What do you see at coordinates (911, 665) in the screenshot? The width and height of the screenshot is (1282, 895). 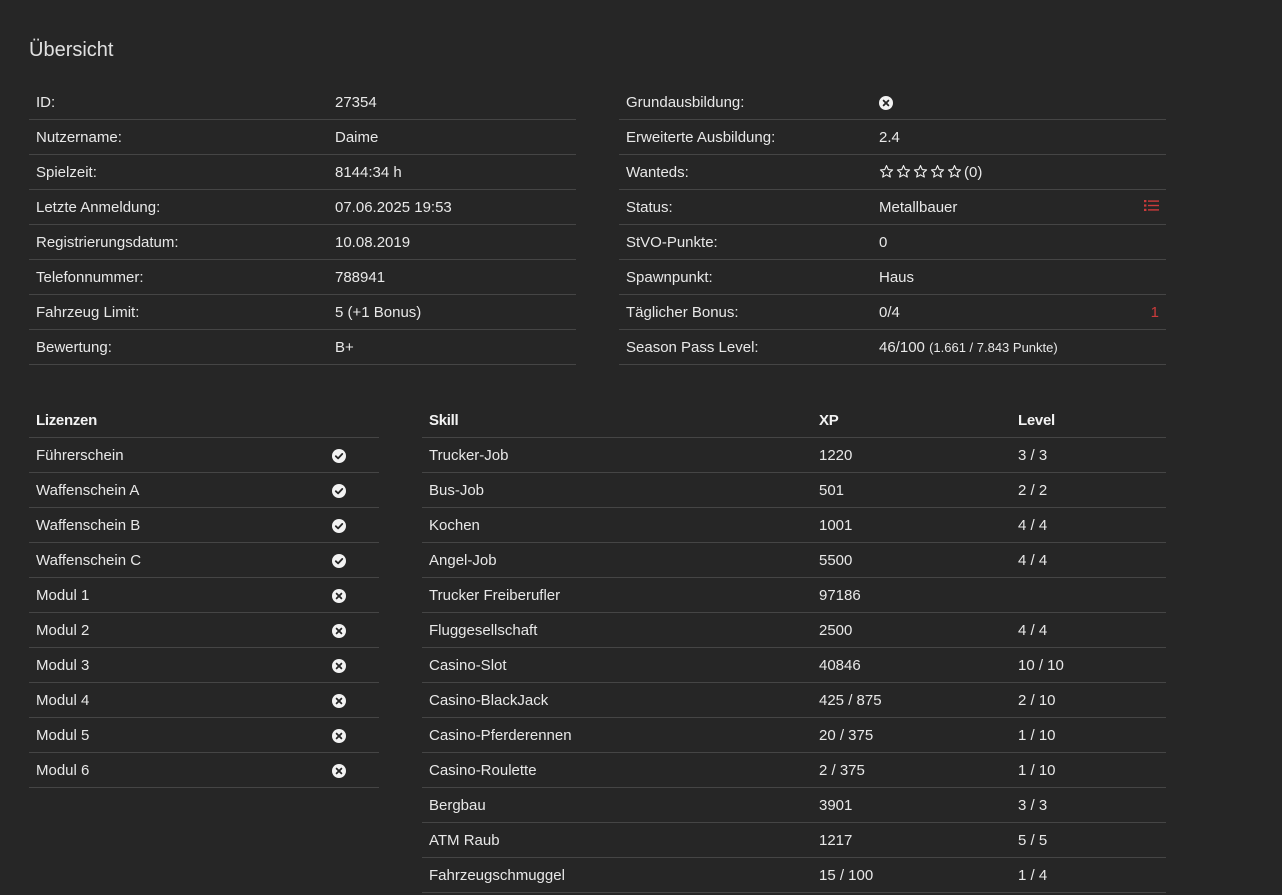 I see `skill-xp: 40846` at bounding box center [911, 665].